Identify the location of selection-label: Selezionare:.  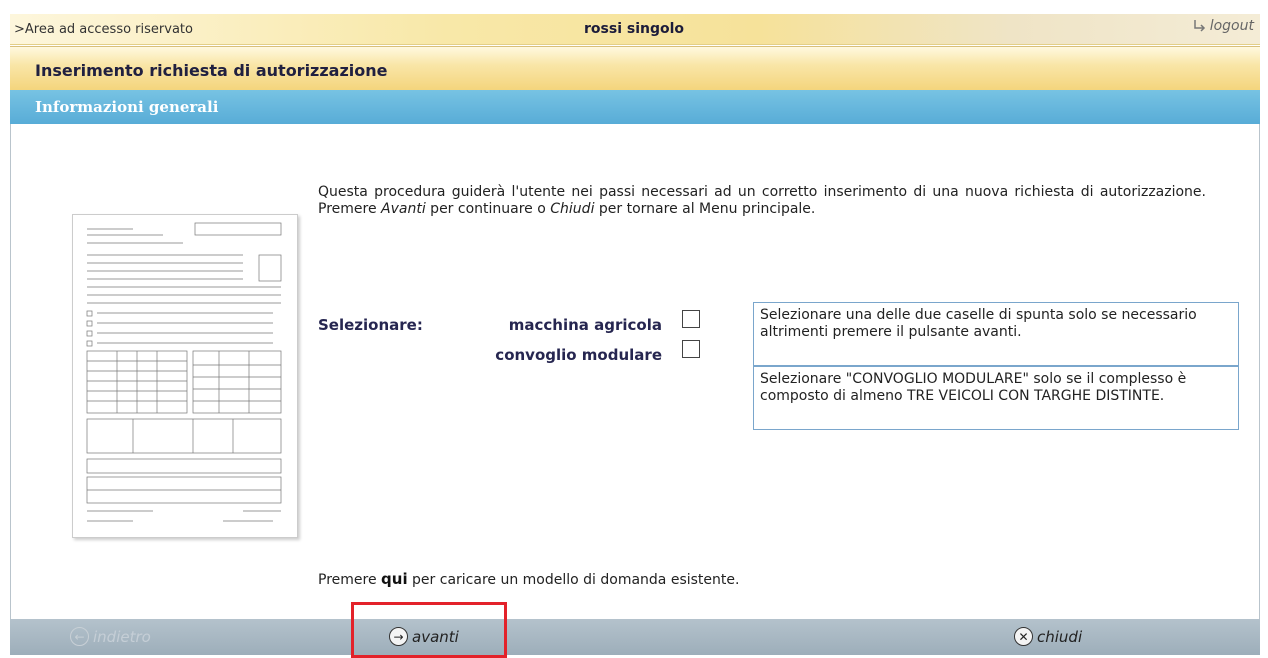
(370, 325).